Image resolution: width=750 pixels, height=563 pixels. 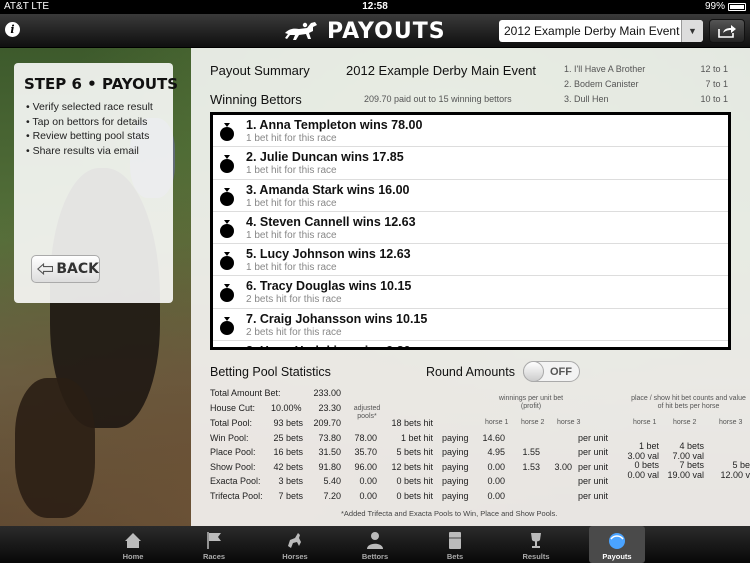 I want to click on pool-amount: 91.80, so click(x=329, y=466).